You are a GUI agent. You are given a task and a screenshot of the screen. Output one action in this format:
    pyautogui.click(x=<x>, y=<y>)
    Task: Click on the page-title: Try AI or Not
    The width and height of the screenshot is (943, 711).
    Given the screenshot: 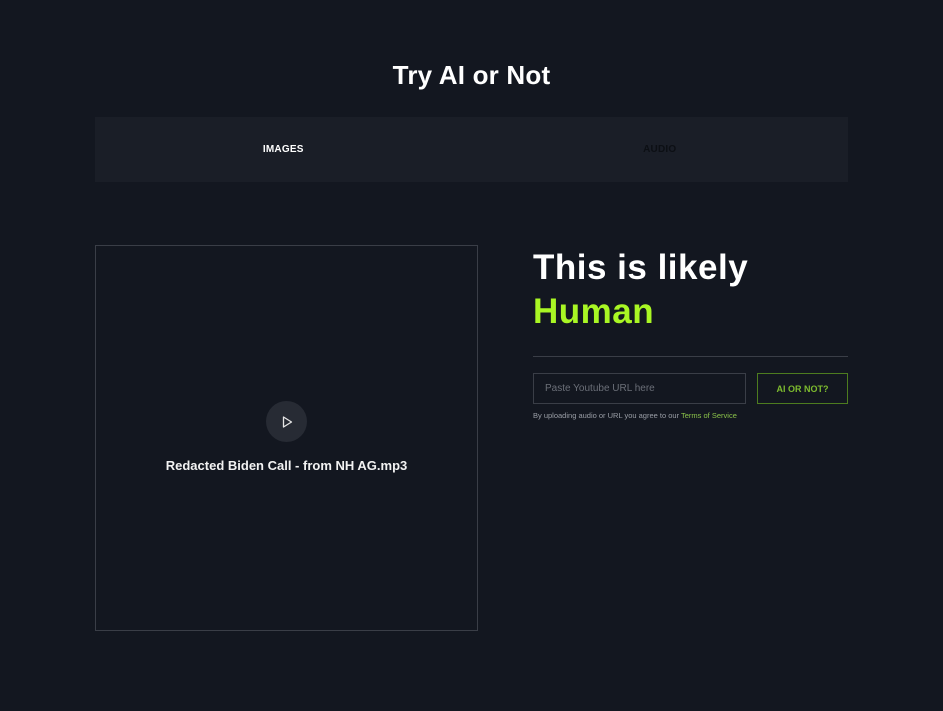 What is the action you would take?
    pyautogui.click(x=471, y=75)
    